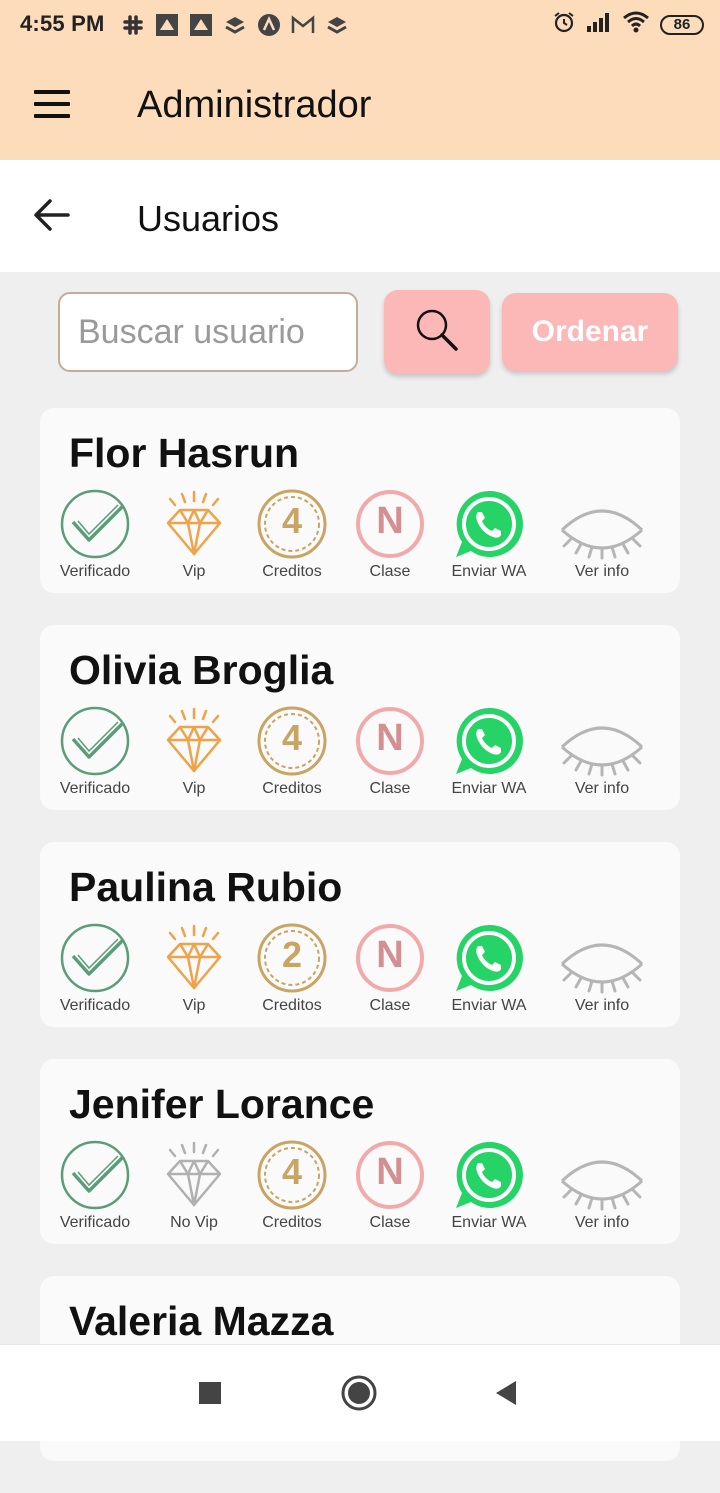  Describe the element at coordinates (201, 670) in the screenshot. I see `user-name: Olivia Broglia` at that location.